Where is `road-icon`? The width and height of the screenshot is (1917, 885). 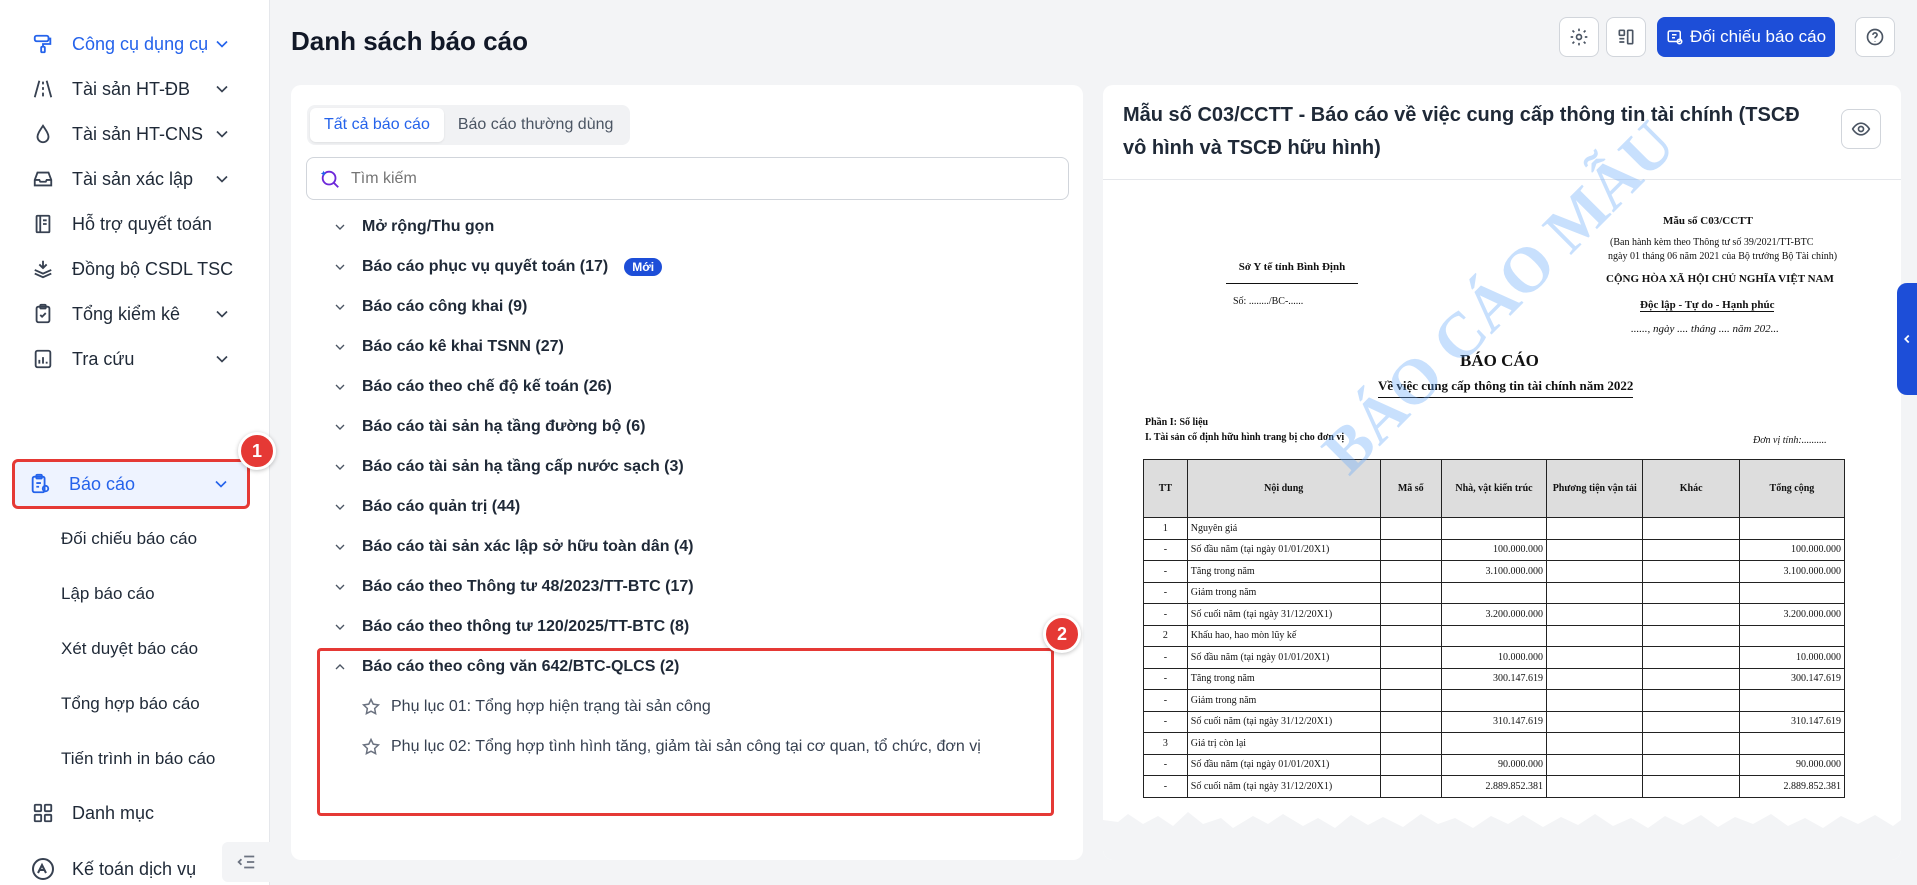 road-icon is located at coordinates (43, 89).